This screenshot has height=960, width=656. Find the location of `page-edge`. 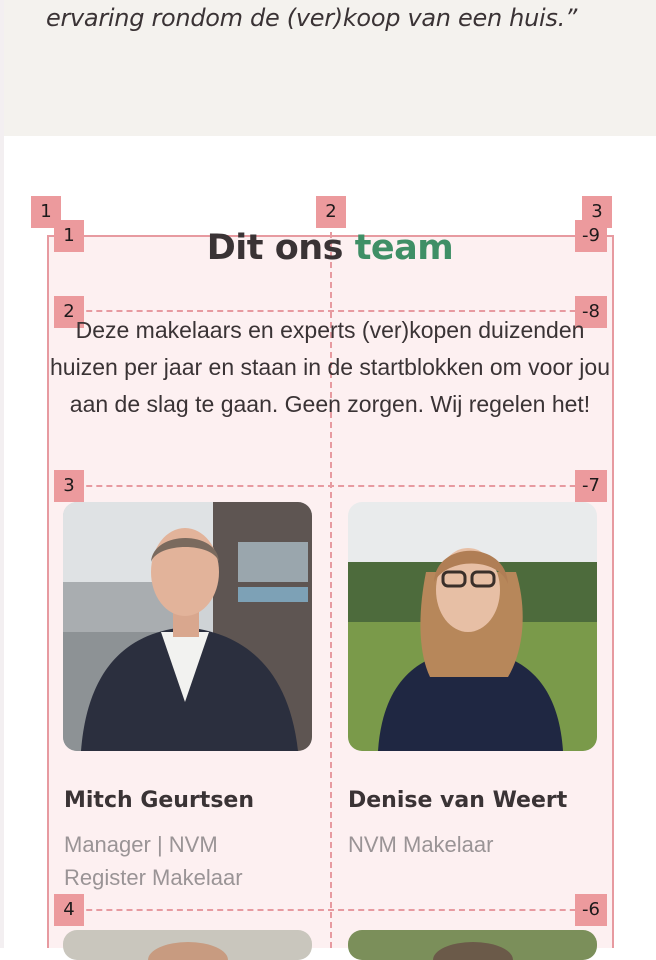

page-edge is located at coordinates (2, 474).